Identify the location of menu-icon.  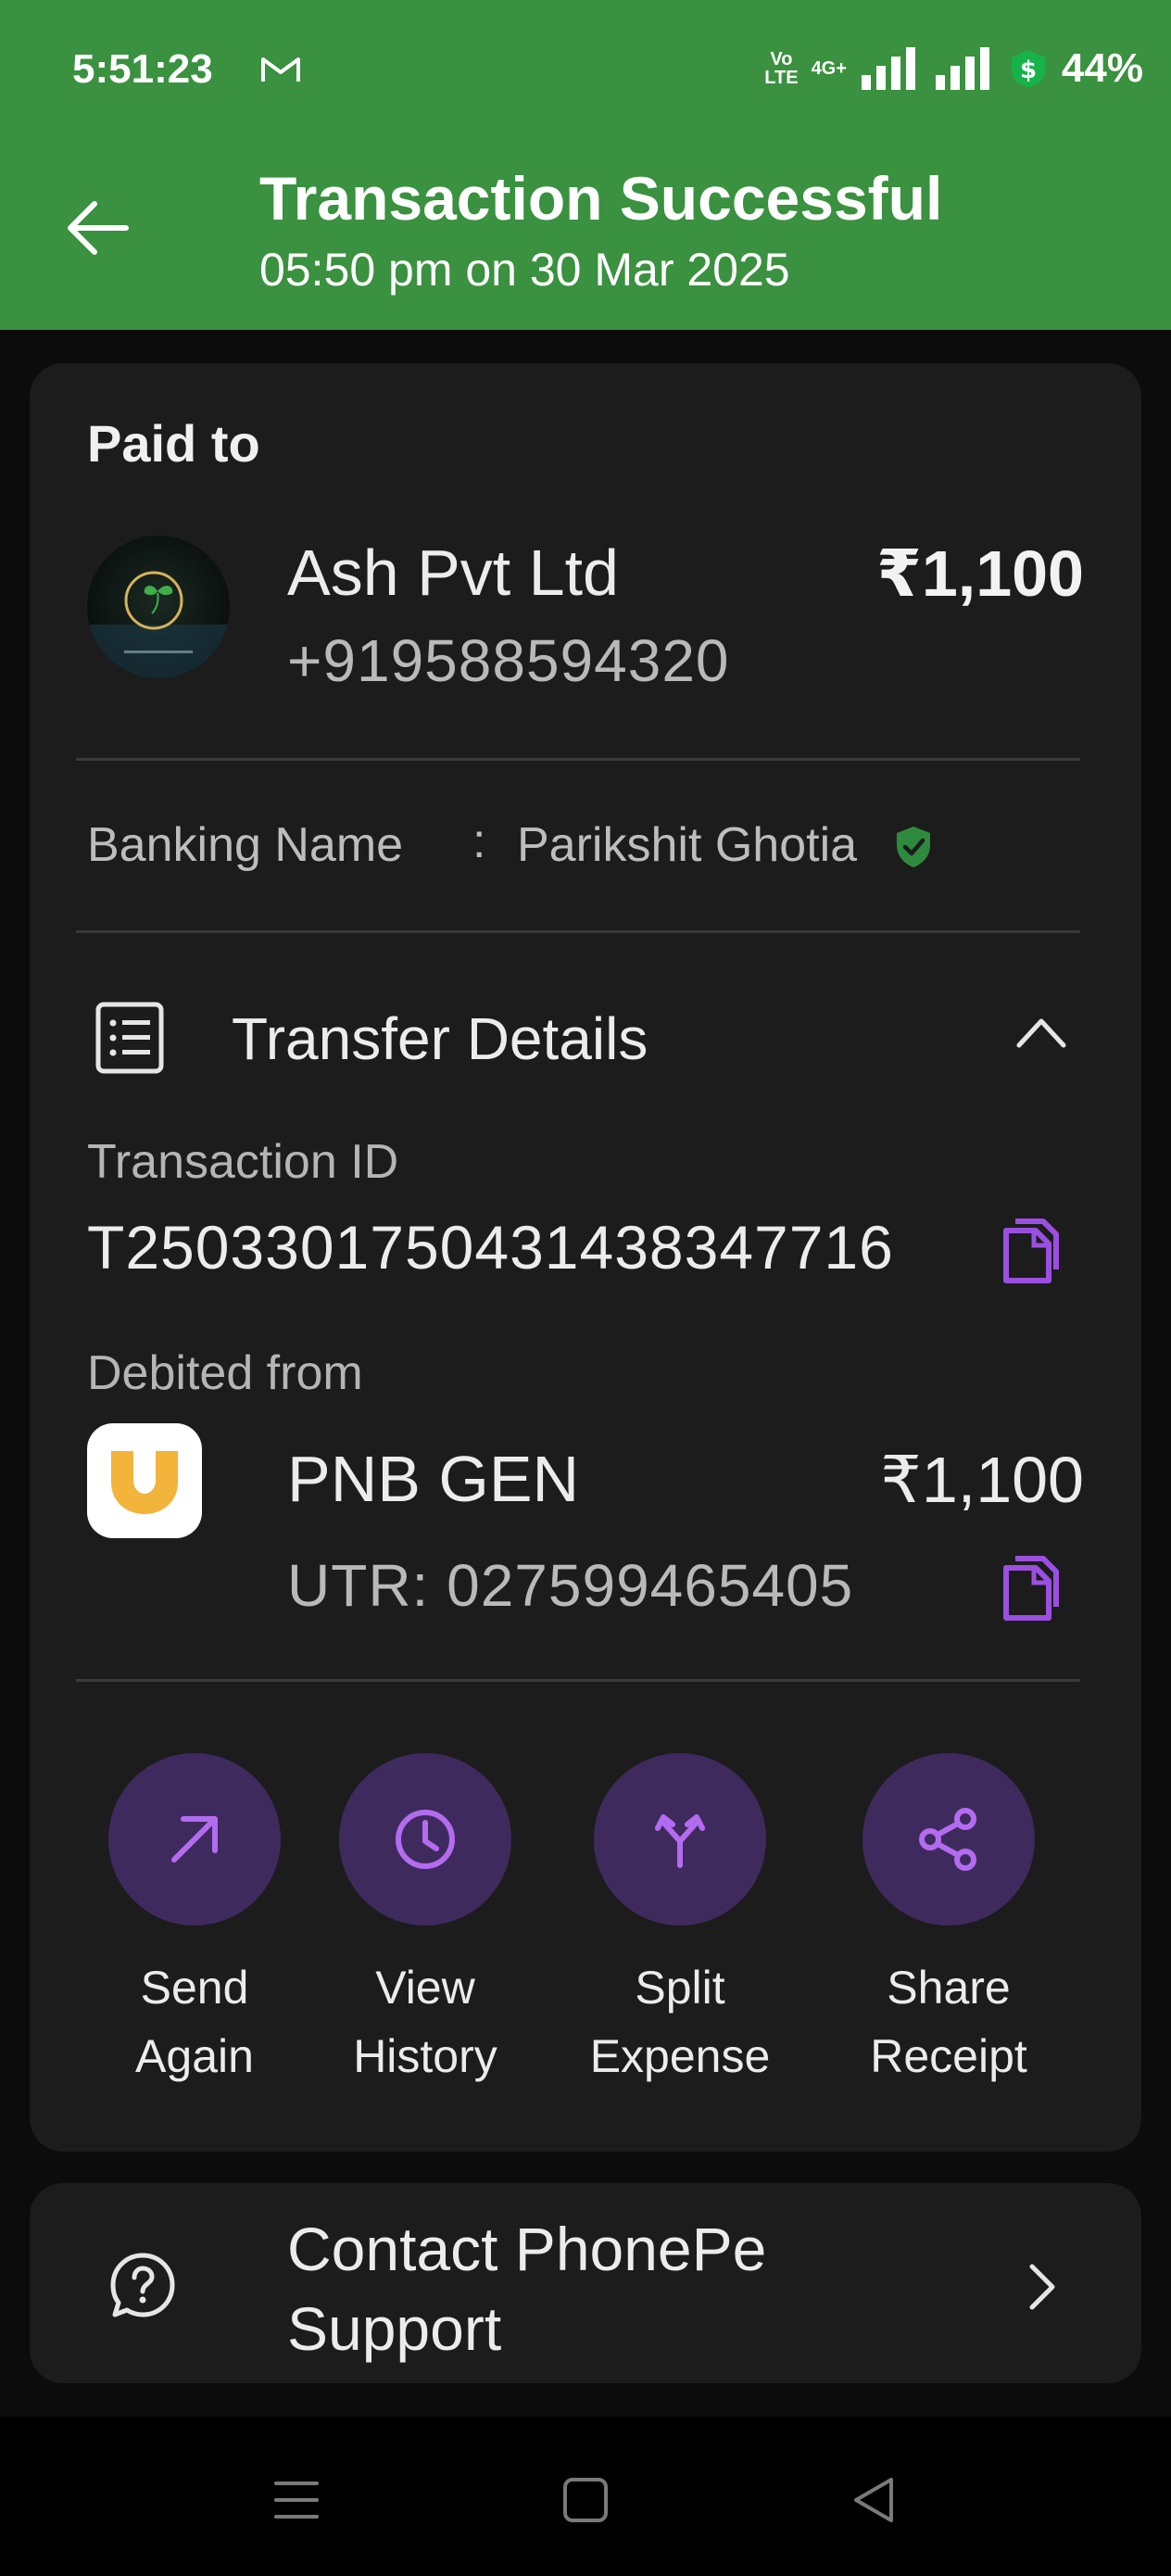
(297, 2500).